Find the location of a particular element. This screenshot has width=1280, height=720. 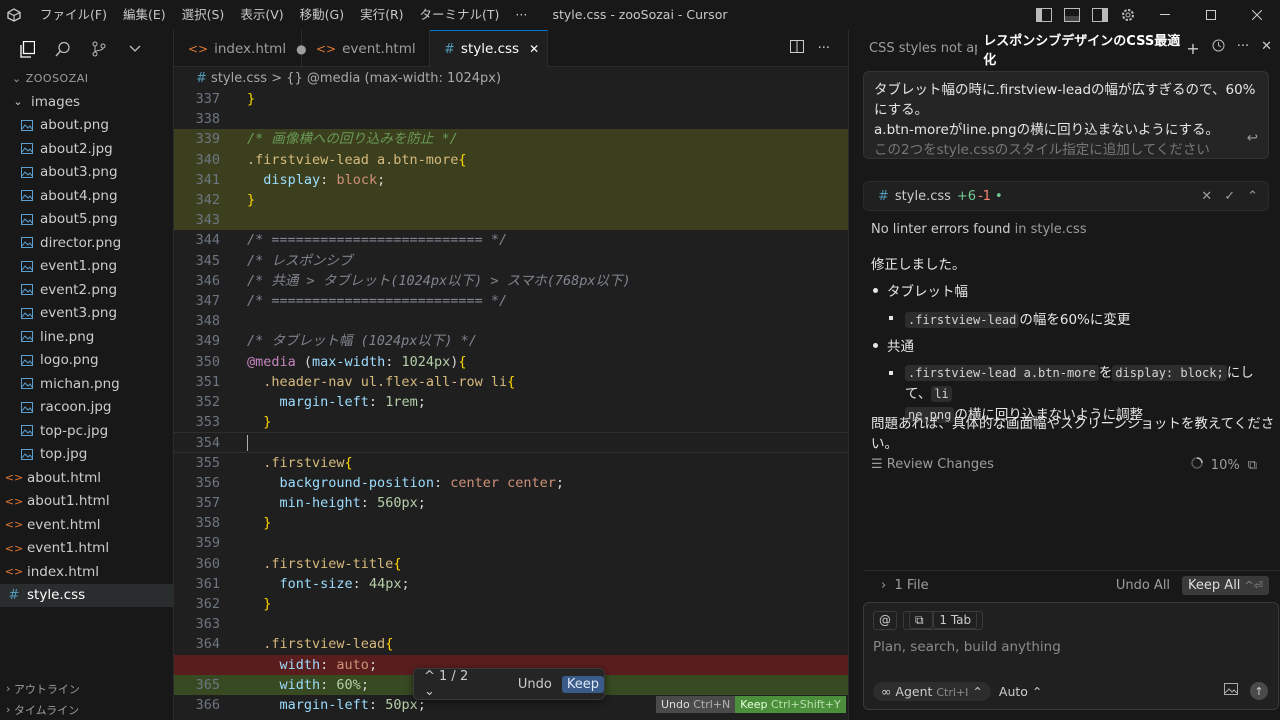

code-line: 363 is located at coordinates (511, 624).